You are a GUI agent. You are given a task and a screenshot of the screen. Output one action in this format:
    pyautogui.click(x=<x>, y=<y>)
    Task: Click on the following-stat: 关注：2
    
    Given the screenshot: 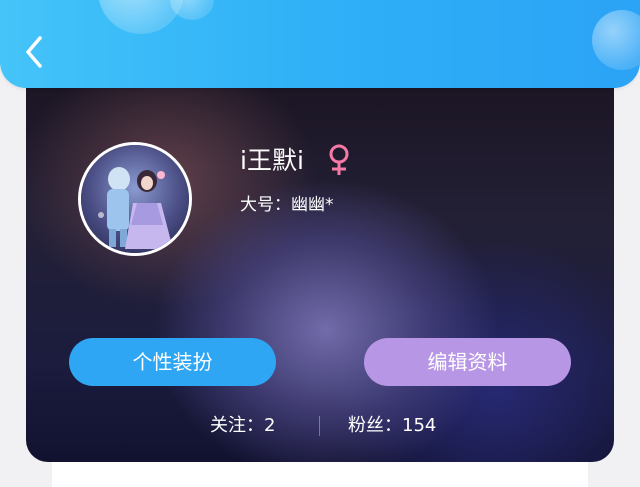 What is the action you would take?
    pyautogui.click(x=242, y=426)
    